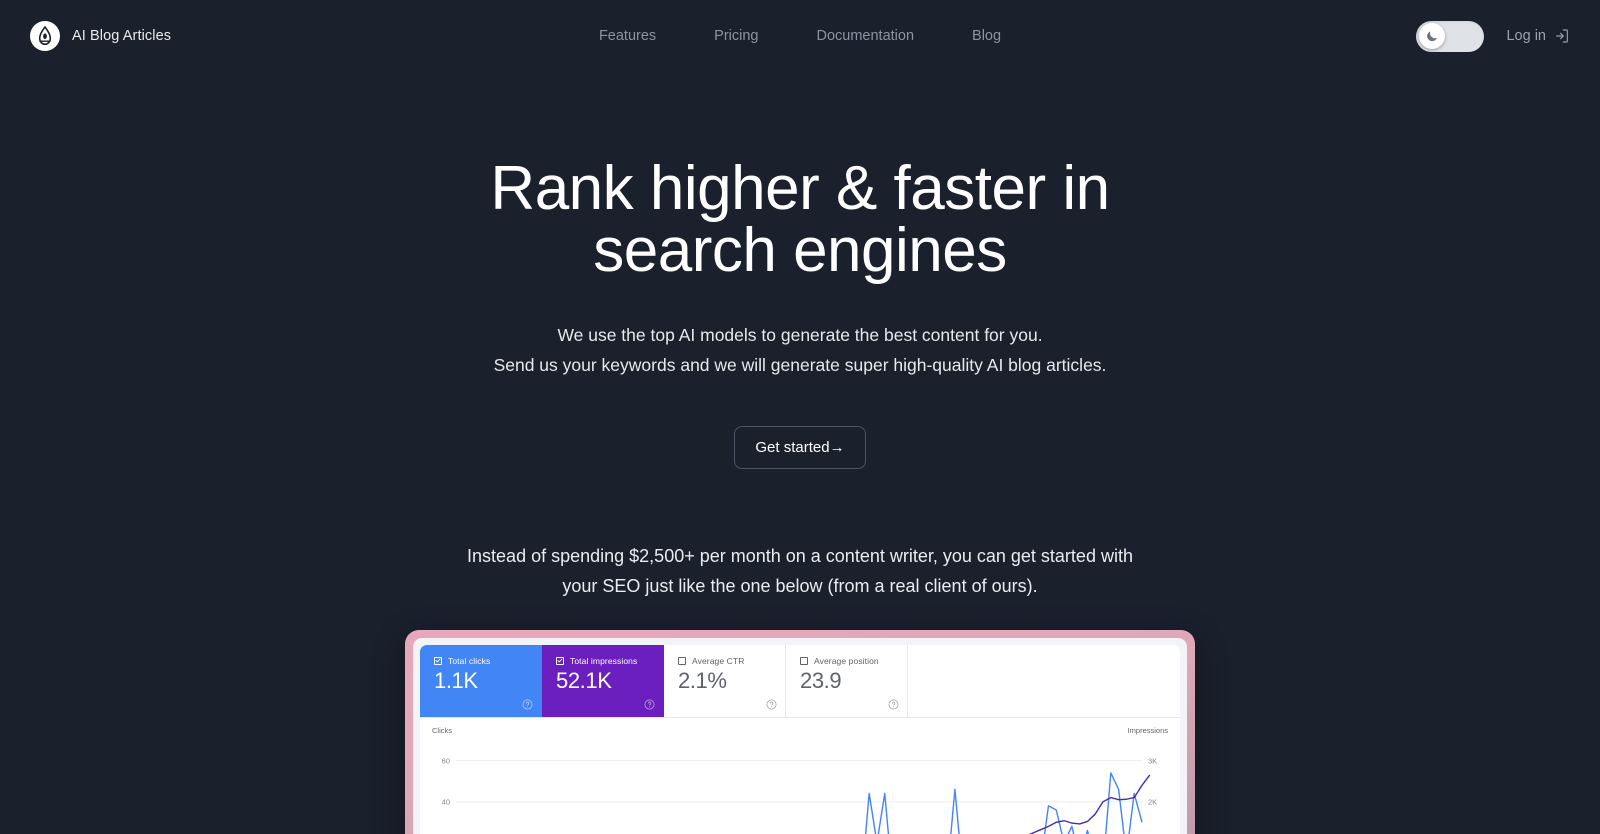 This screenshot has width=1600, height=834. Describe the element at coordinates (481, 680) in the screenshot. I see `metric-card-total-clicks: Total clicks 1.1K` at that location.